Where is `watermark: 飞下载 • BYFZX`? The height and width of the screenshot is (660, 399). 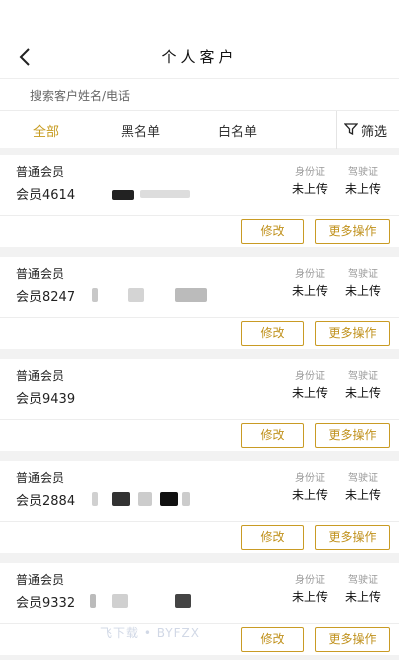 watermark: 飞下载 • BYFZX is located at coordinates (150, 633).